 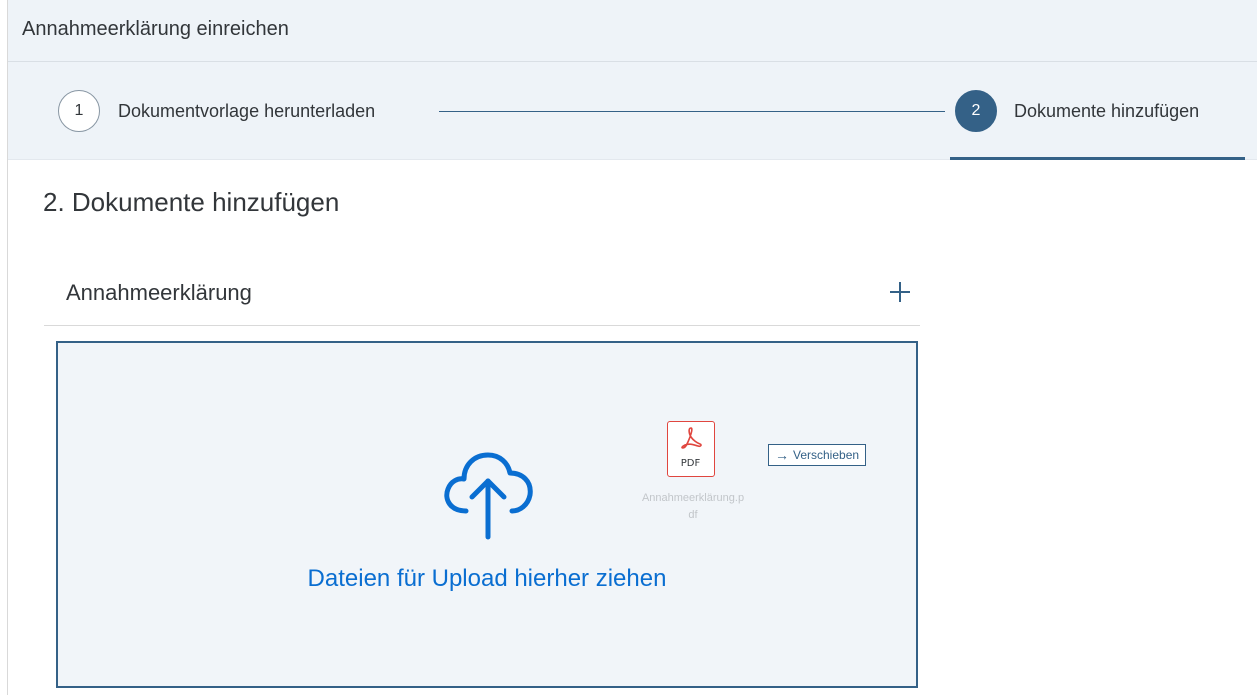 I want to click on wizard-active-step-indicator, so click(x=1097, y=158).